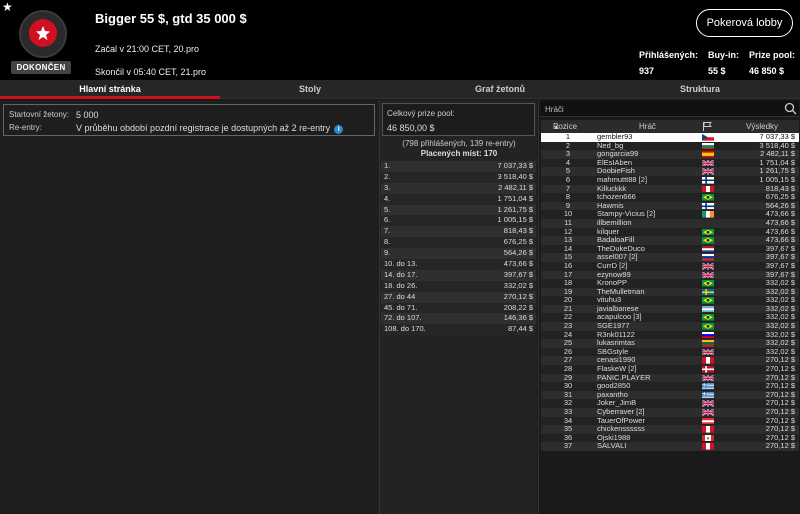 This screenshot has width=800, height=514. I want to click on reentry-label: Re-entry:, so click(25, 127).